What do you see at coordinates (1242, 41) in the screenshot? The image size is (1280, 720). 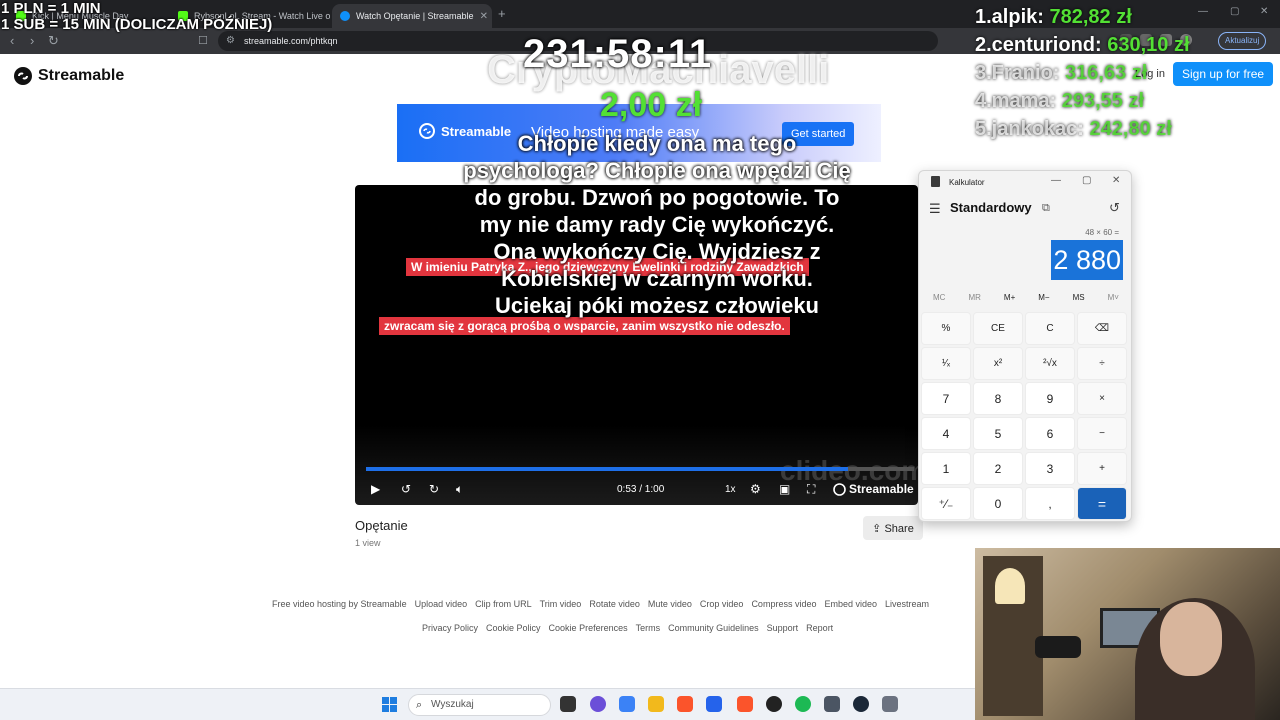 I see `update-browser-button: Aktualizuj` at bounding box center [1242, 41].